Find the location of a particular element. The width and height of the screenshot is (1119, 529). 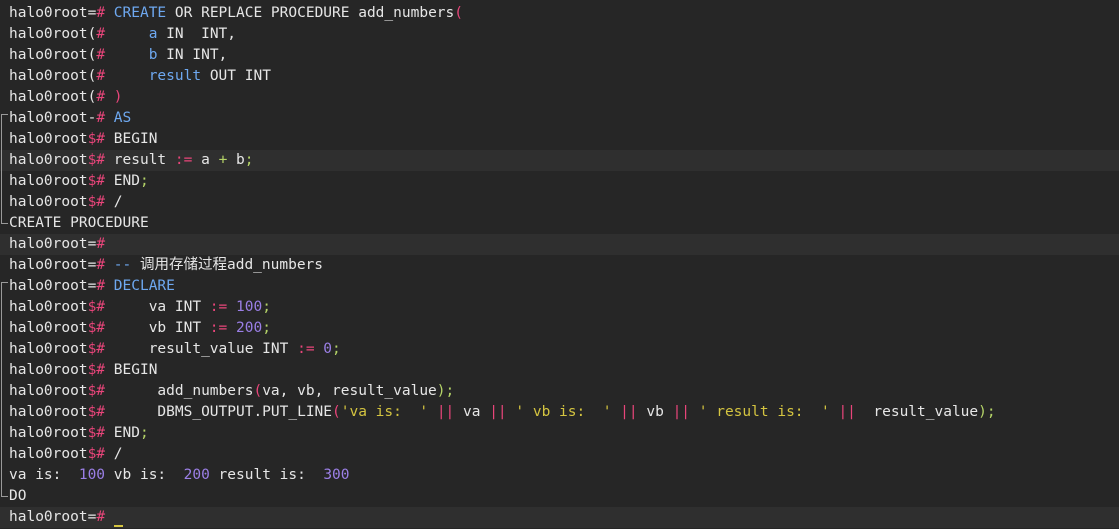

prompt-text: halo0root- is located at coordinates (53, 118).